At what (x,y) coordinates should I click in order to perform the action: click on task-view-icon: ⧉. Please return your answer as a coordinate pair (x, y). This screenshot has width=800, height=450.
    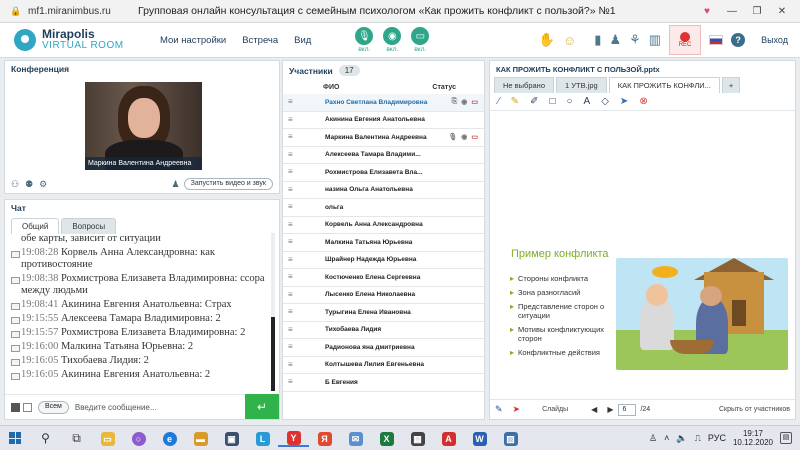
    Looking at the image, I should click on (76, 438).